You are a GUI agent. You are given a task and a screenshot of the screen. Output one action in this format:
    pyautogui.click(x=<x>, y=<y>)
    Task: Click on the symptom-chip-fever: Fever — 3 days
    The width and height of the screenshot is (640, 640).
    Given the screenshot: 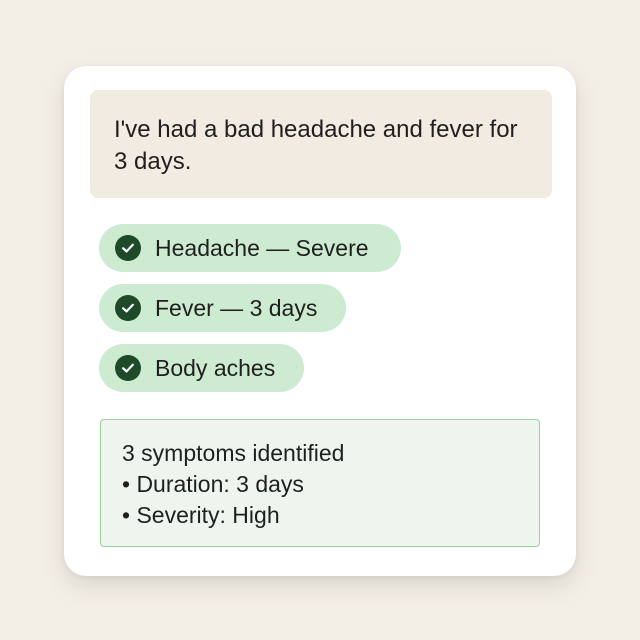 What is the action you would take?
    pyautogui.click(x=222, y=308)
    